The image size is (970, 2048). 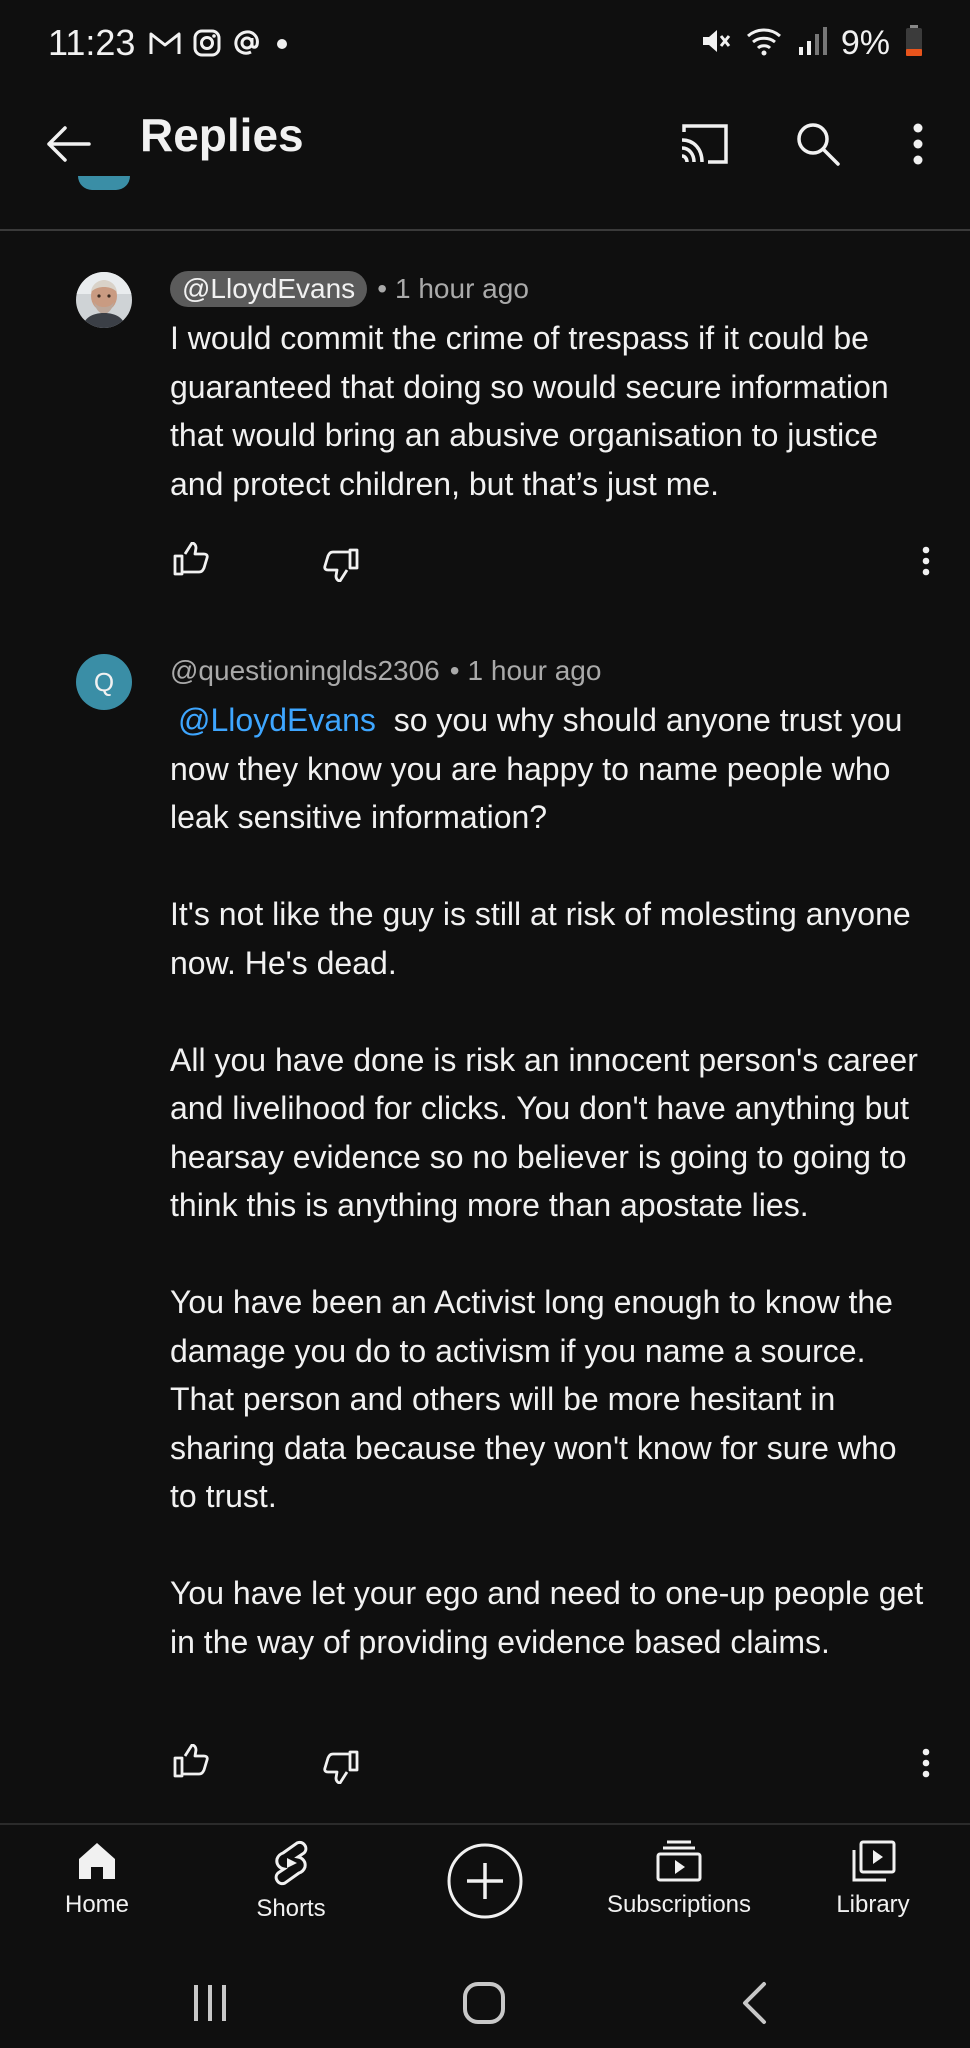 What do you see at coordinates (679, 1861) in the screenshot?
I see `subscriptions-icon` at bounding box center [679, 1861].